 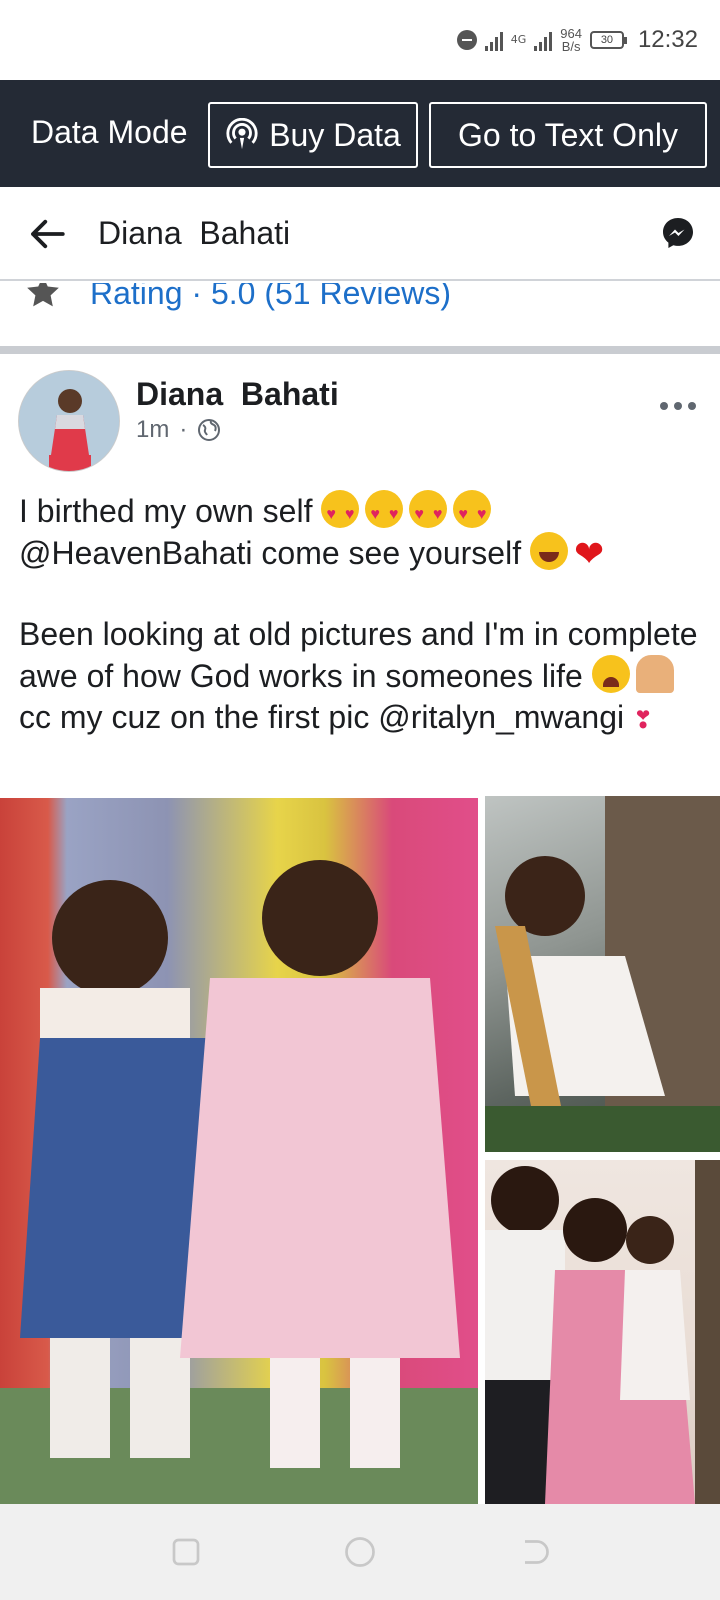 I want to click on tears-of-joy-emoji-icon, so click(x=548, y=551).